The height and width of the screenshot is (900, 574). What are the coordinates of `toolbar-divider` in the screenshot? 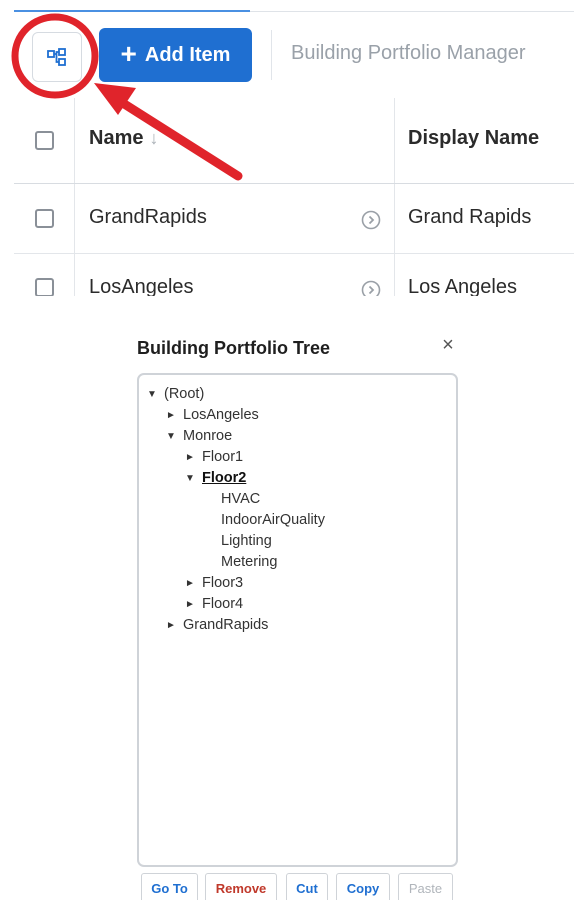 It's located at (271, 55).